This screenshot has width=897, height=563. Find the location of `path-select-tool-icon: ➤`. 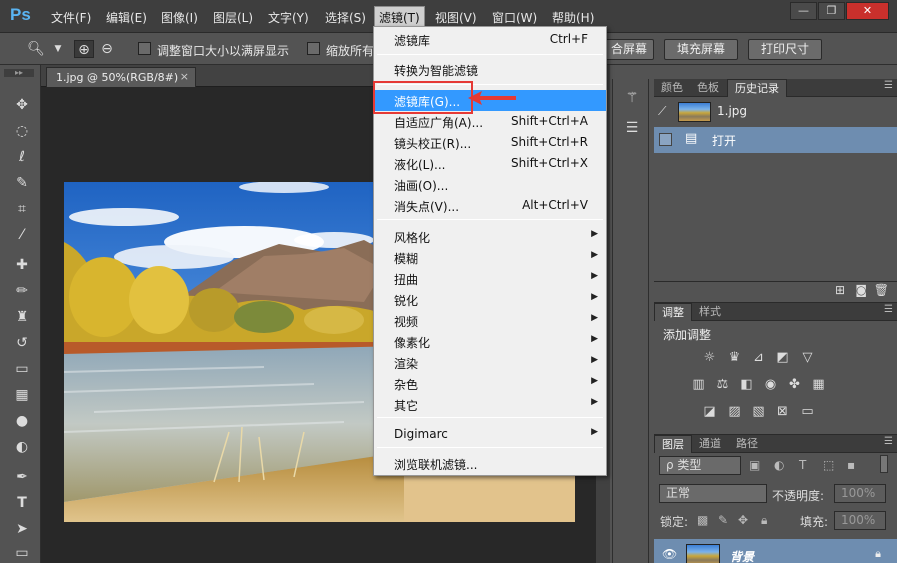

path-select-tool-icon: ➤ is located at coordinates (22, 529).